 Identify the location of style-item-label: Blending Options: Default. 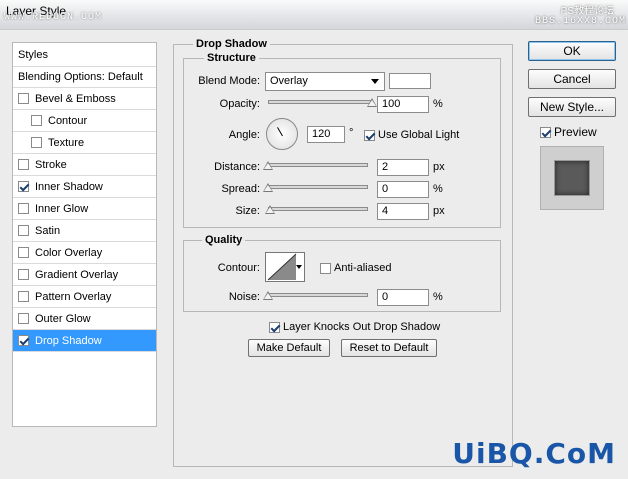
(80, 76).